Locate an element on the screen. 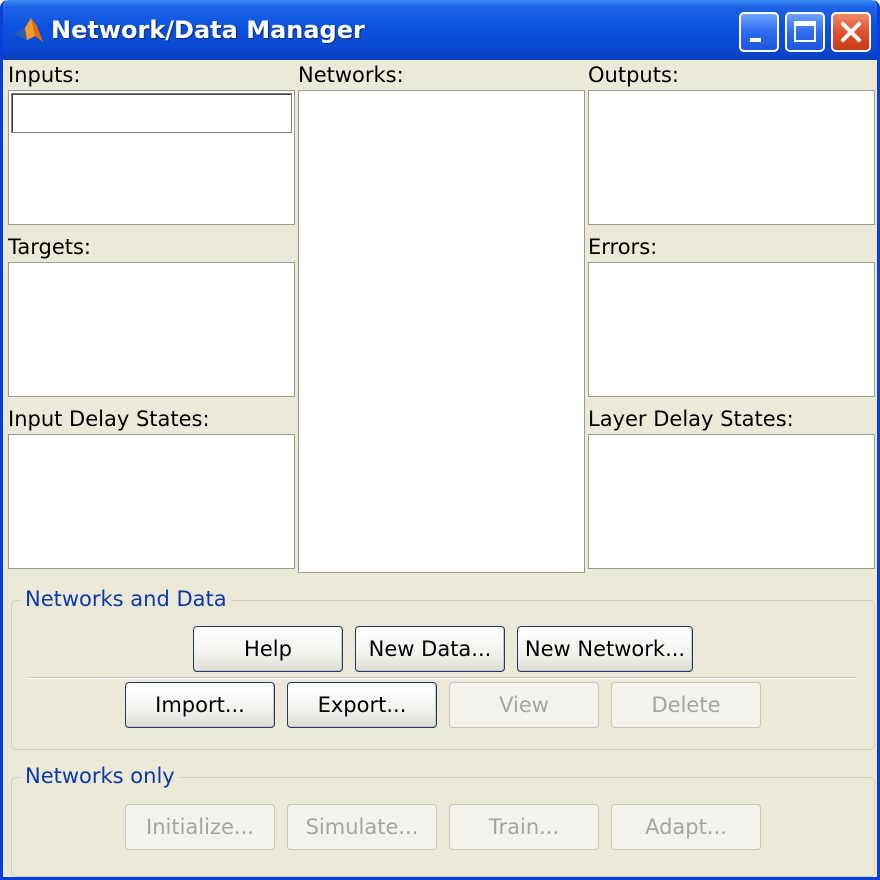 The width and height of the screenshot is (880, 880). networks-label: Networks: is located at coordinates (351, 75).